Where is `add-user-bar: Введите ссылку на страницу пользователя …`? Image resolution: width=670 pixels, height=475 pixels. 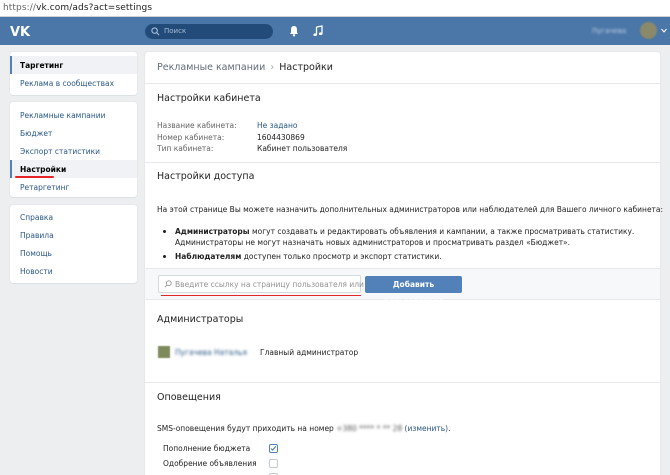 add-user-bar: Введите ссылку на страницу пользователя … is located at coordinates (402, 287).